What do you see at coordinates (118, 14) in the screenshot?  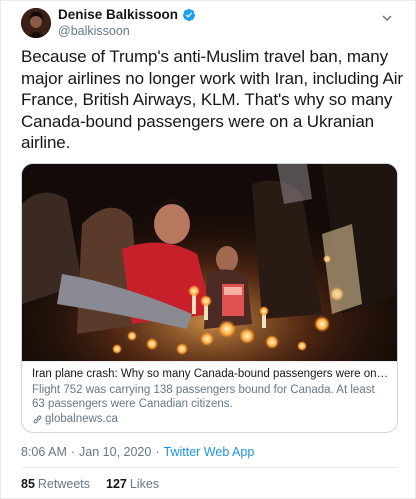 I see `author-display-name: Denise Balkissoon` at bounding box center [118, 14].